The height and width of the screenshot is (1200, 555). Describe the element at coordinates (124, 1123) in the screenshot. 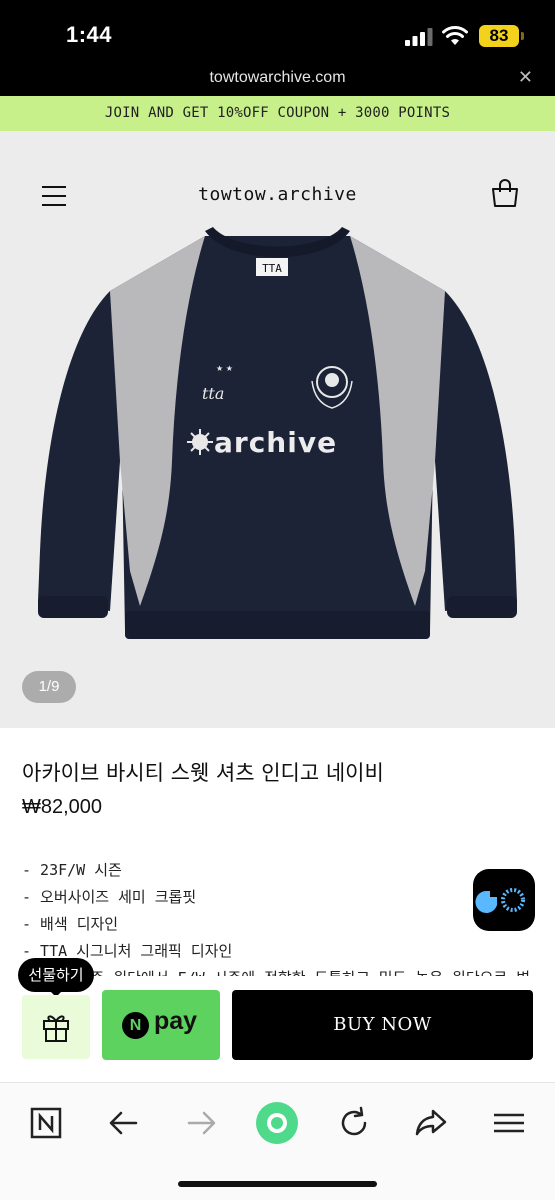

I see `back-arrow-icon` at that location.